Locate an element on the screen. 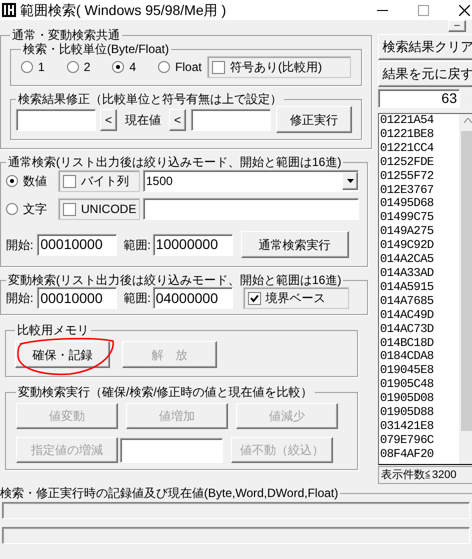 Image resolution: width=472 pixels, height=559 pixels. checkbox-label: バイト列 is located at coordinates (105, 181).